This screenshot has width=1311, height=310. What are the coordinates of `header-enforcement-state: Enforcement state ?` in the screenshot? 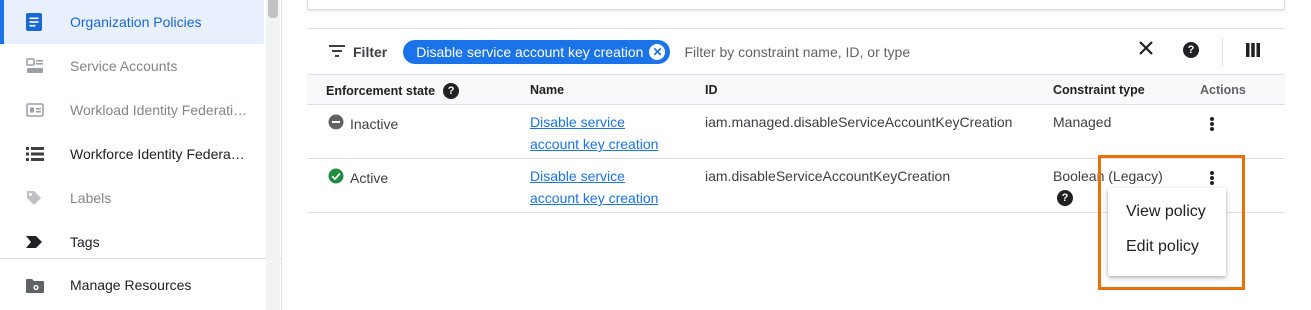 It's located at (393, 91).